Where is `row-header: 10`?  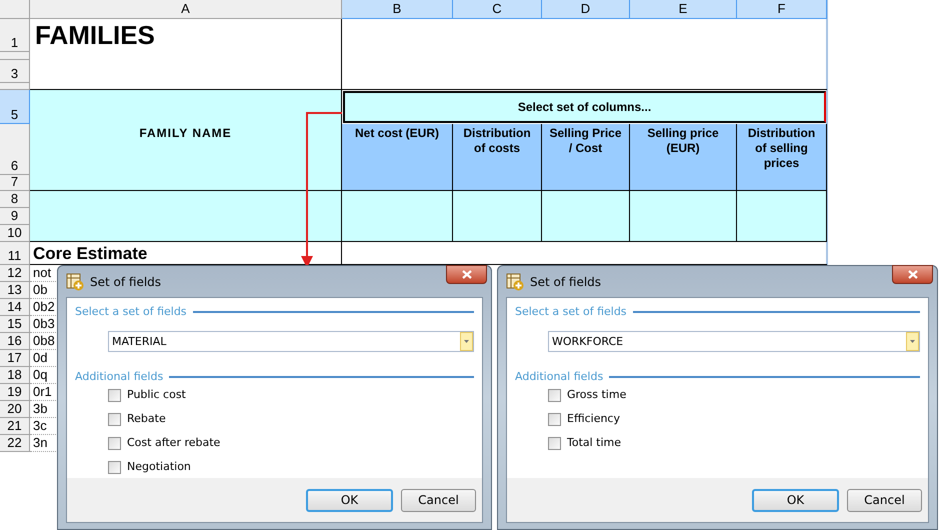 row-header: 10 is located at coordinates (15, 233).